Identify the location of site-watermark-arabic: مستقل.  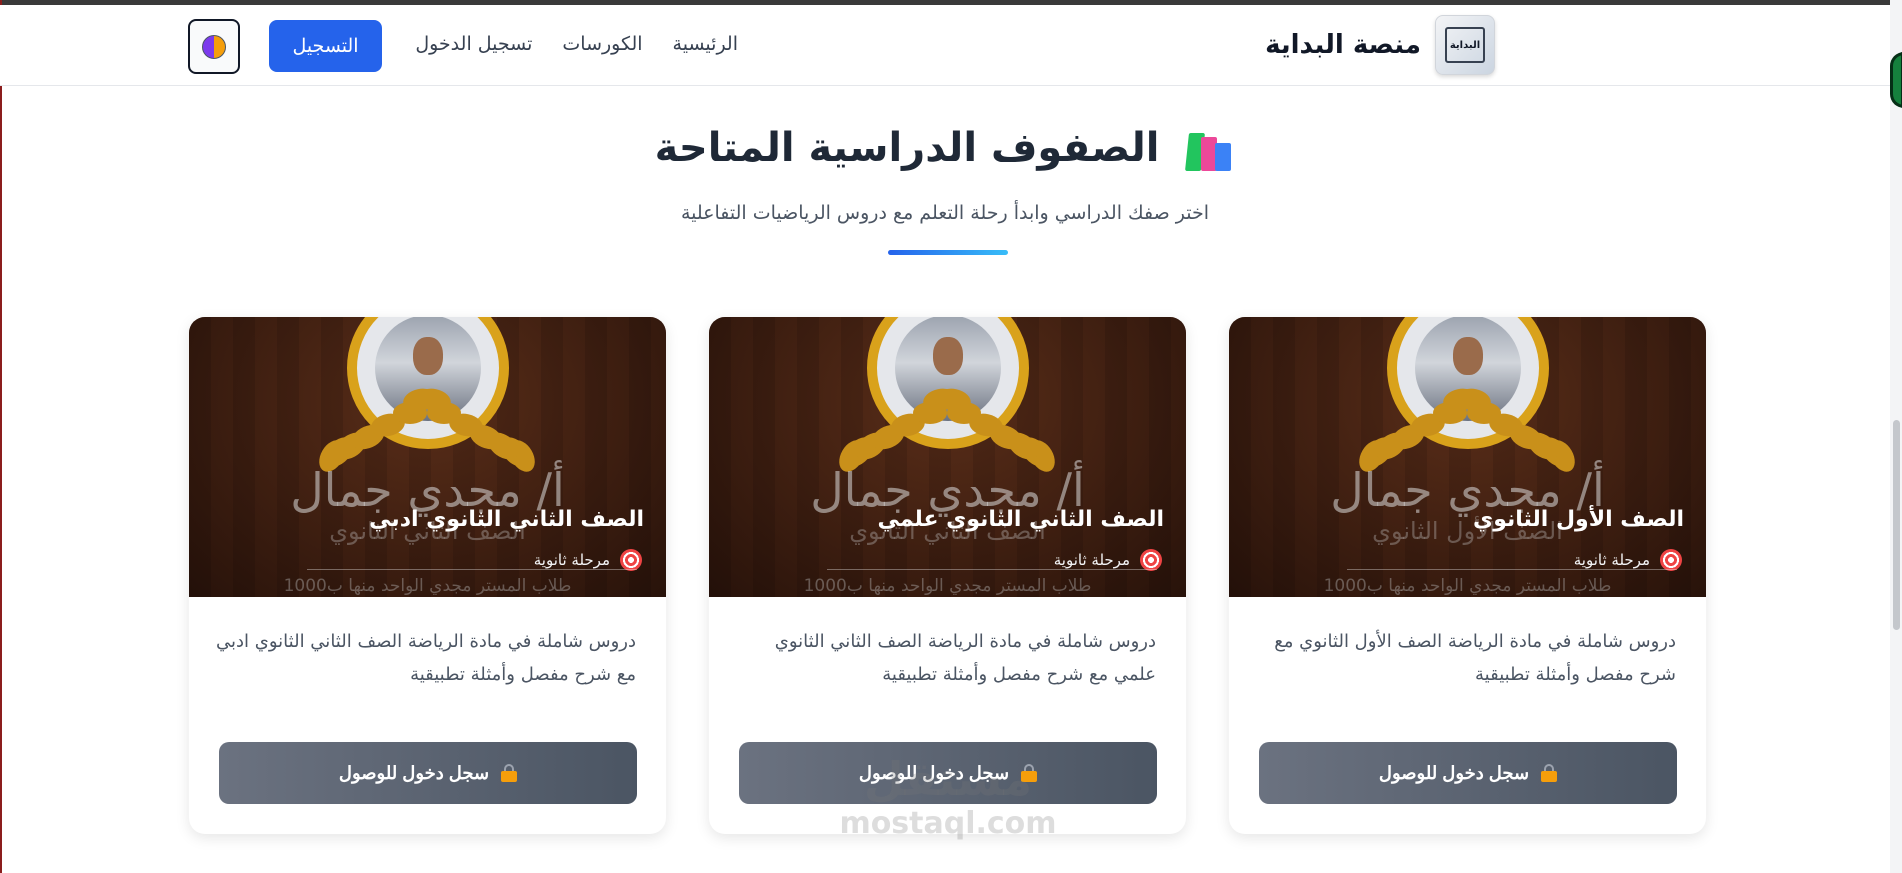
(948, 779).